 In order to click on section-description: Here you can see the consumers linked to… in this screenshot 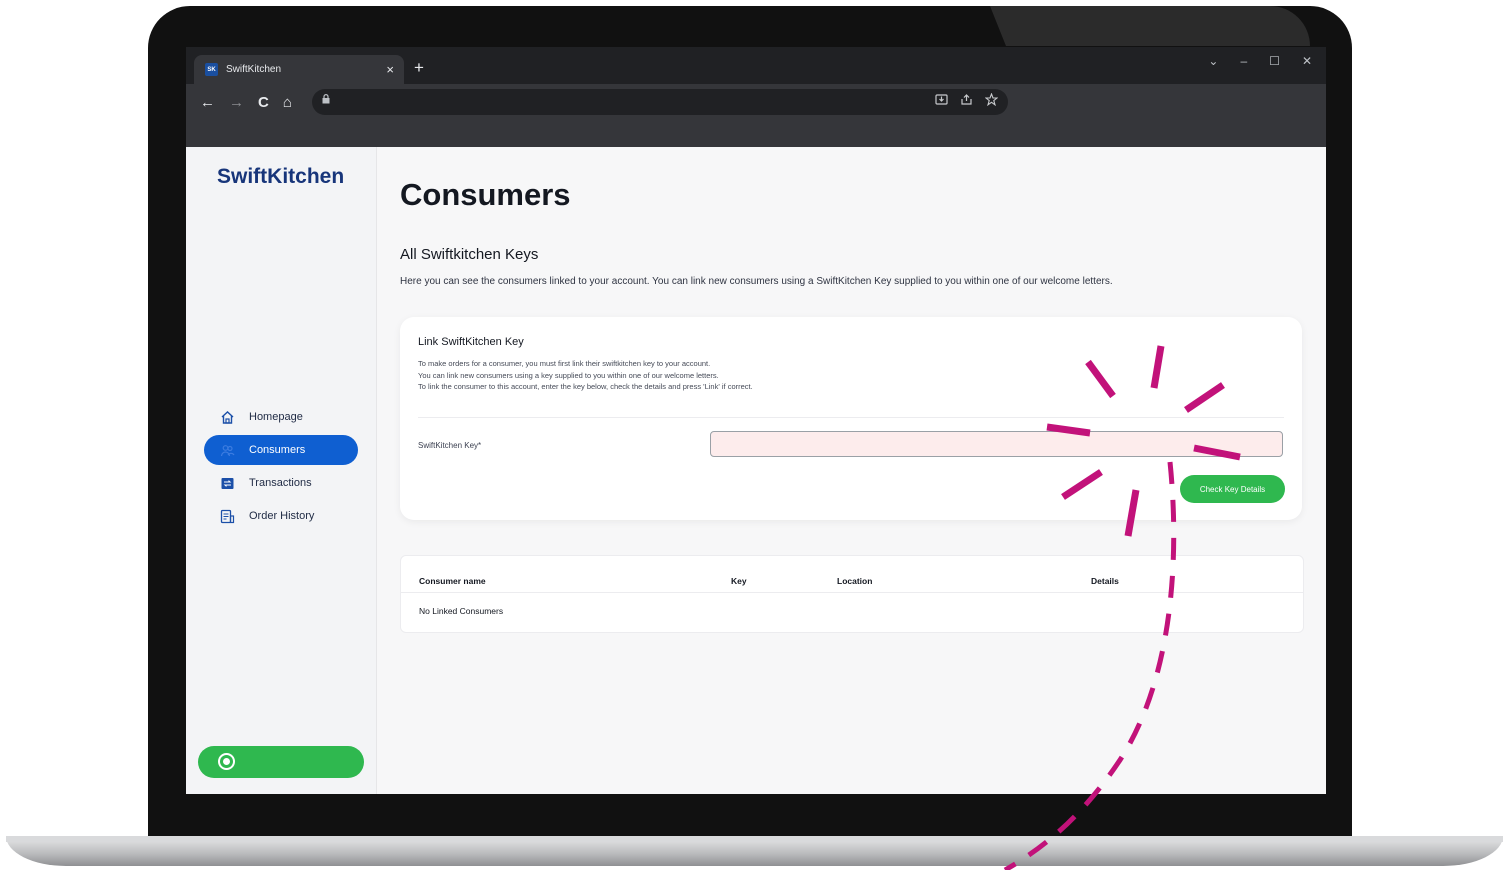, I will do `click(756, 281)`.